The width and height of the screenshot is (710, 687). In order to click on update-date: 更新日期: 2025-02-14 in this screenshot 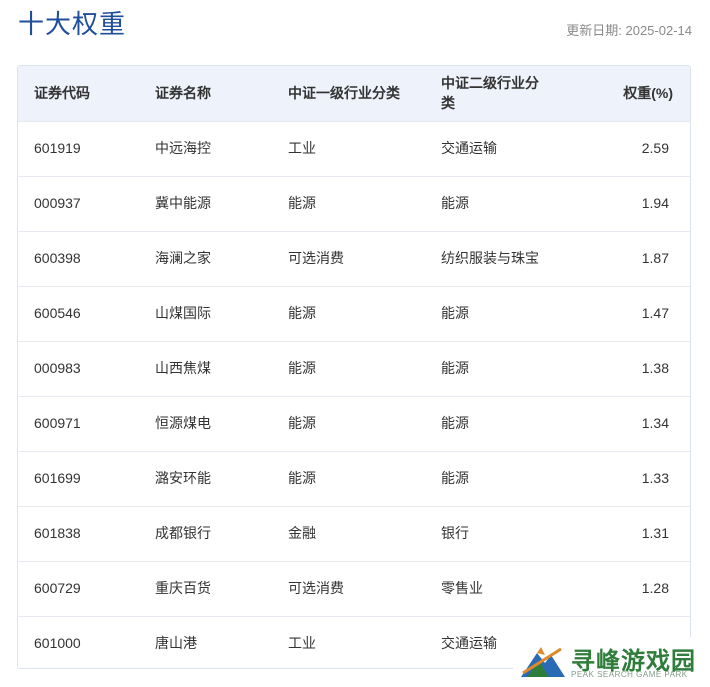, I will do `click(629, 30)`.